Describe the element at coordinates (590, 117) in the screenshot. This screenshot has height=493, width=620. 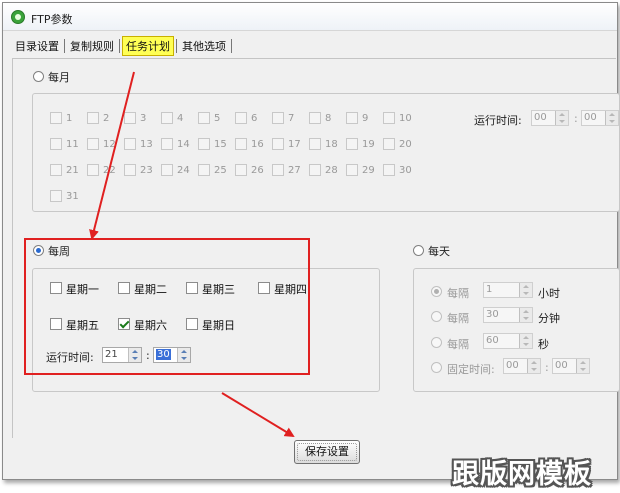
I see `monthly-minute-value: 00` at that location.